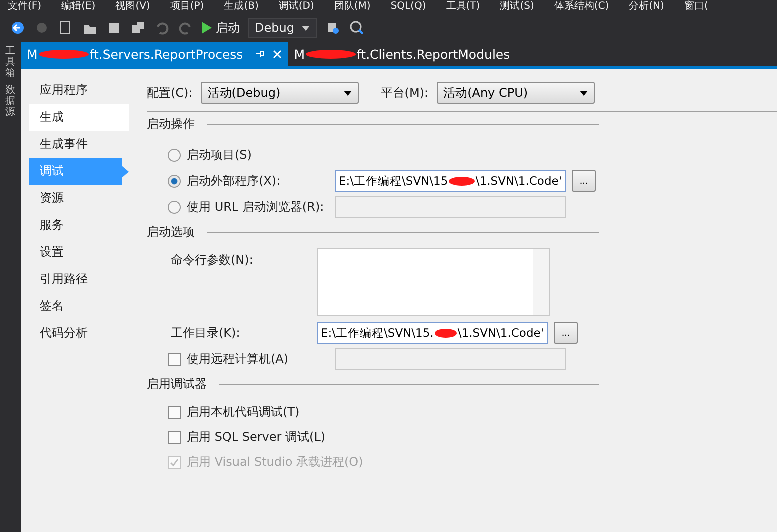 The image size is (777, 532). What do you see at coordinates (170, 93) in the screenshot?
I see `field-label: 配置(C):` at bounding box center [170, 93].